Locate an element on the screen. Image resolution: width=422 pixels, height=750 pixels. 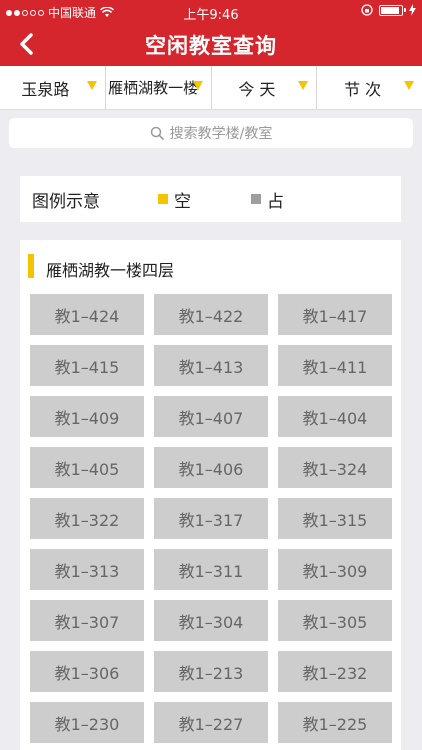
orientation-lock-icon is located at coordinates (367, 10).